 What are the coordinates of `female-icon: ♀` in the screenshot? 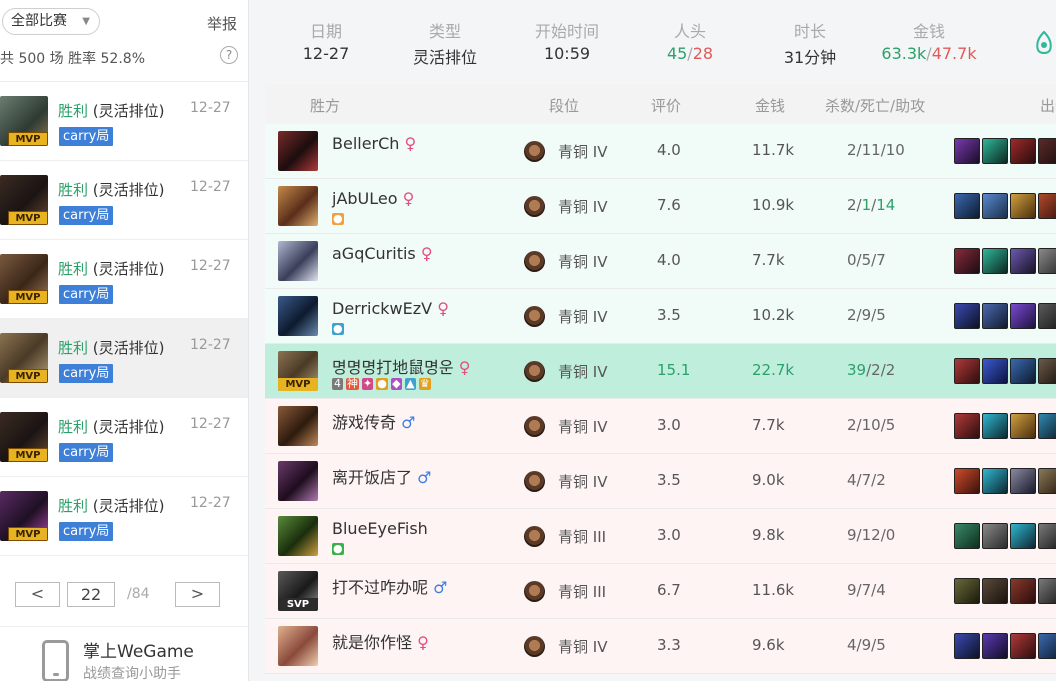 It's located at (443, 308).